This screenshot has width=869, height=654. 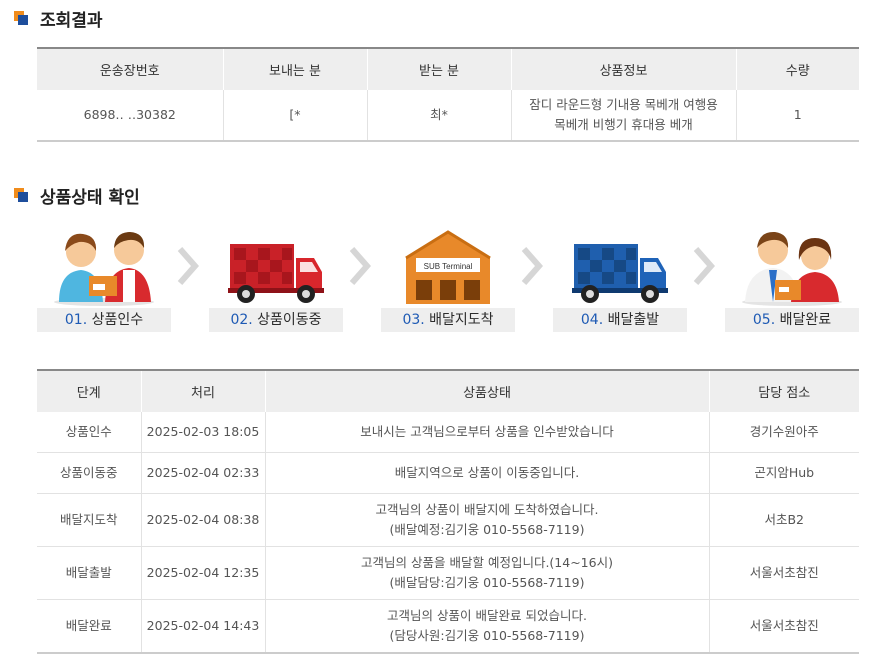 What do you see at coordinates (797, 116) in the screenshot?
I see `quantity: 1` at bounding box center [797, 116].